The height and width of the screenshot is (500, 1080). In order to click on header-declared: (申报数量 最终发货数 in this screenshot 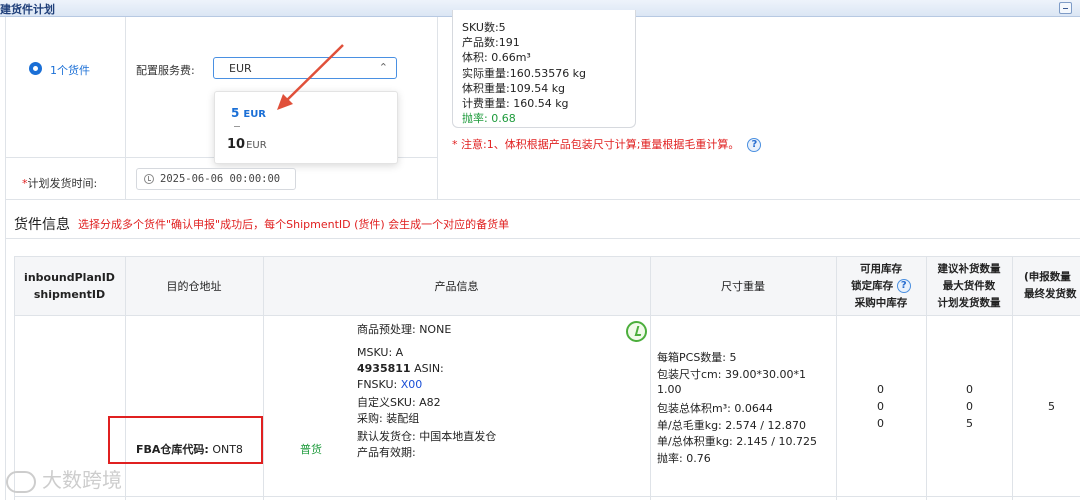, I will do `click(1046, 286)`.